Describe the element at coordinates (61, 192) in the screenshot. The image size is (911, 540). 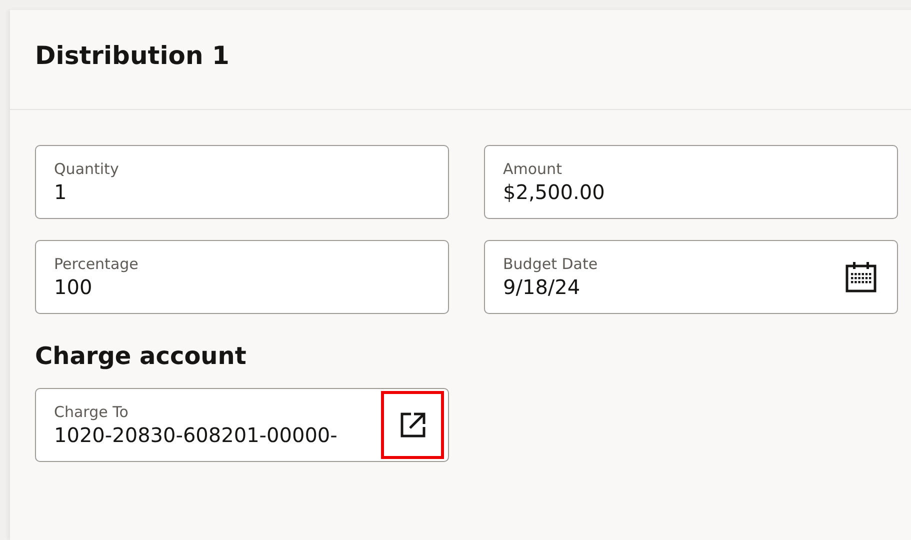
I see `field-value: 1` at that location.